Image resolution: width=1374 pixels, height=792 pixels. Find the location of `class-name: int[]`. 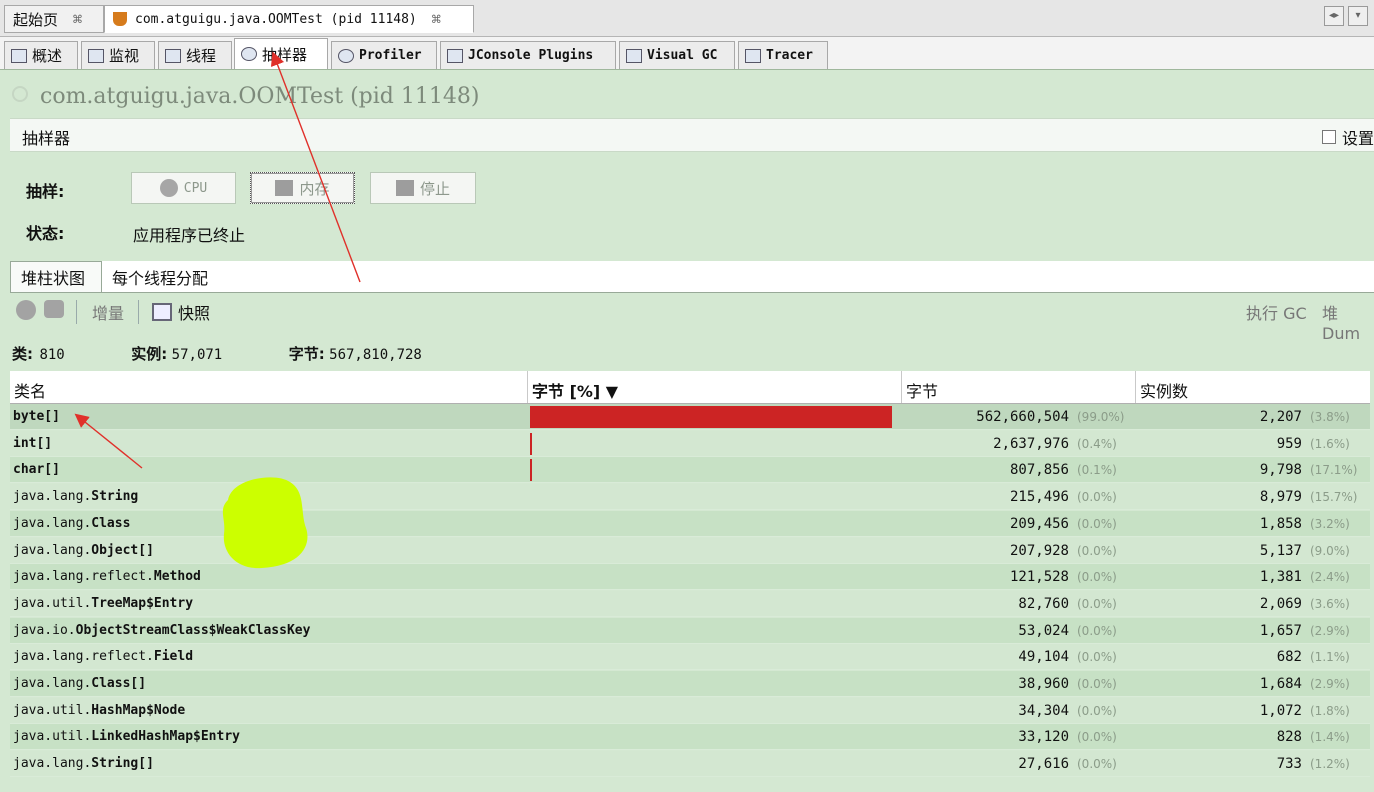

class-name: int[] is located at coordinates (33, 443).